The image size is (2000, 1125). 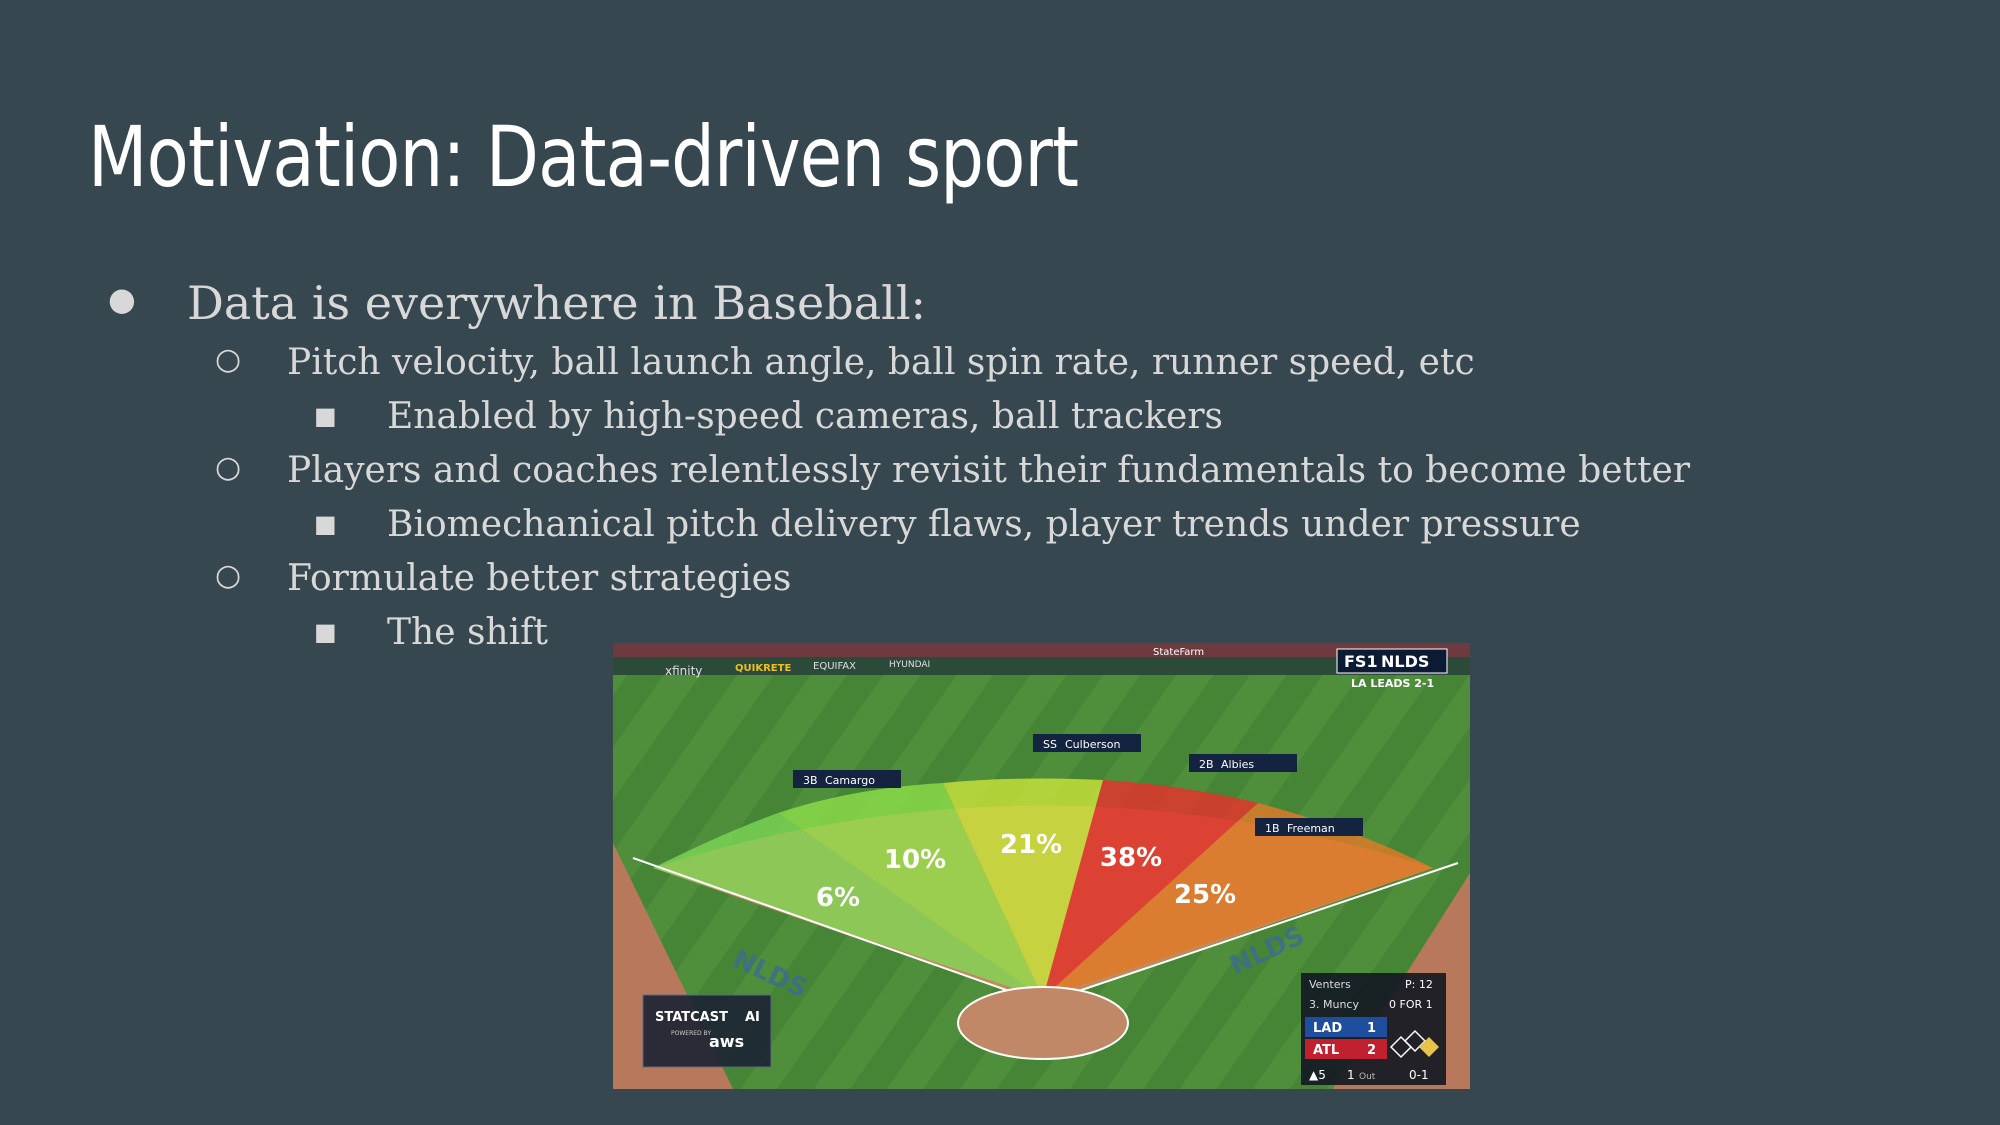 What do you see at coordinates (1131, 858) in the screenshot?
I see `zone-pct-label: 38%` at bounding box center [1131, 858].